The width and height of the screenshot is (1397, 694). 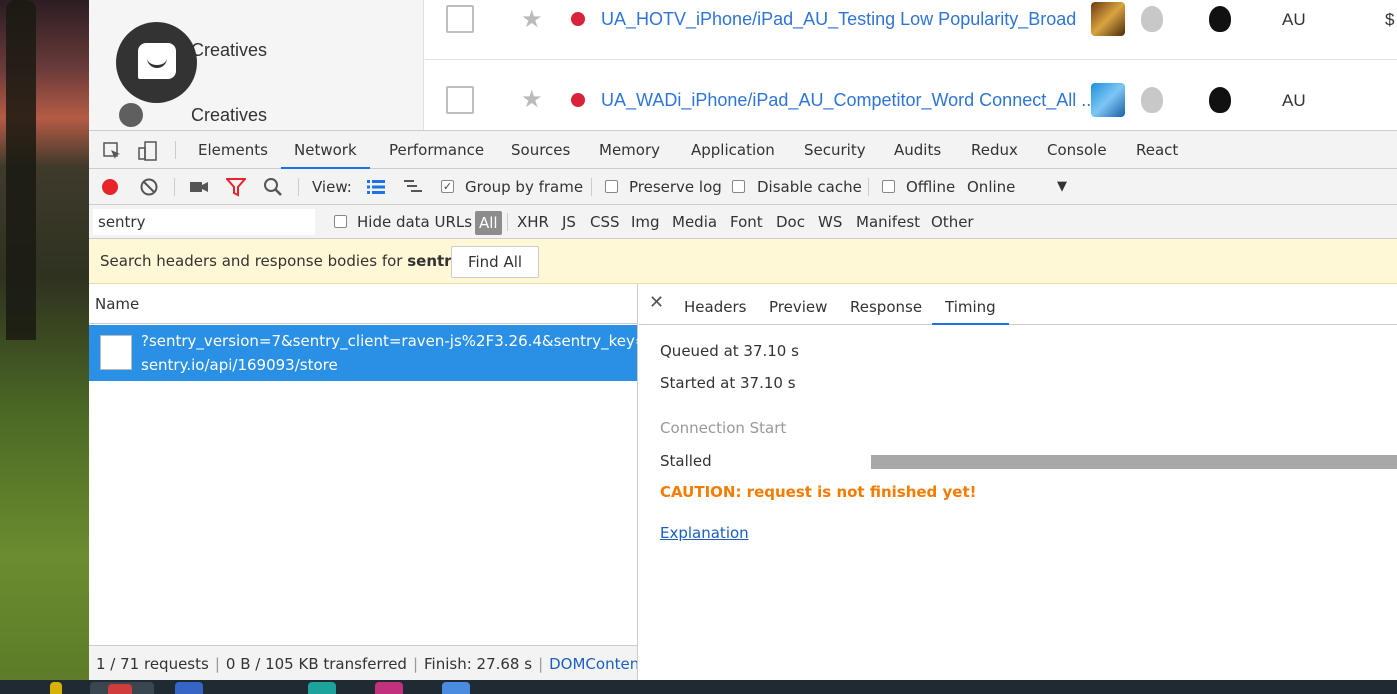 What do you see at coordinates (236, 187) in the screenshot?
I see `filter-icon` at bounding box center [236, 187].